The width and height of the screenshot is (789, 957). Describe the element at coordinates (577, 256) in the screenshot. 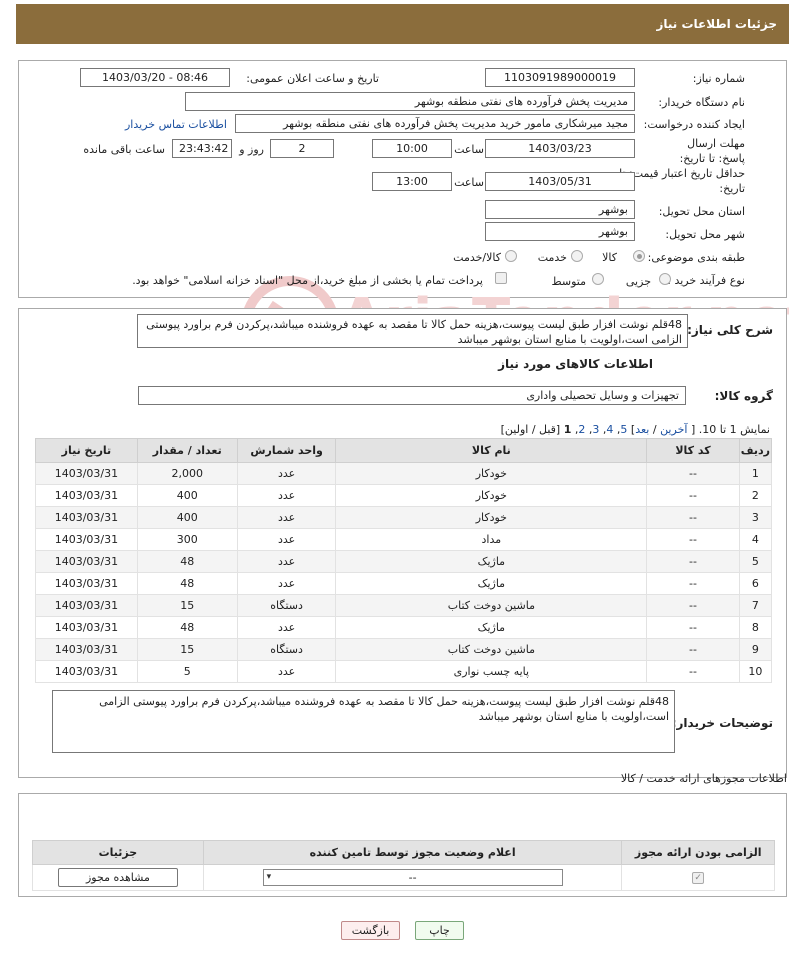

I see `category-service-radio` at that location.